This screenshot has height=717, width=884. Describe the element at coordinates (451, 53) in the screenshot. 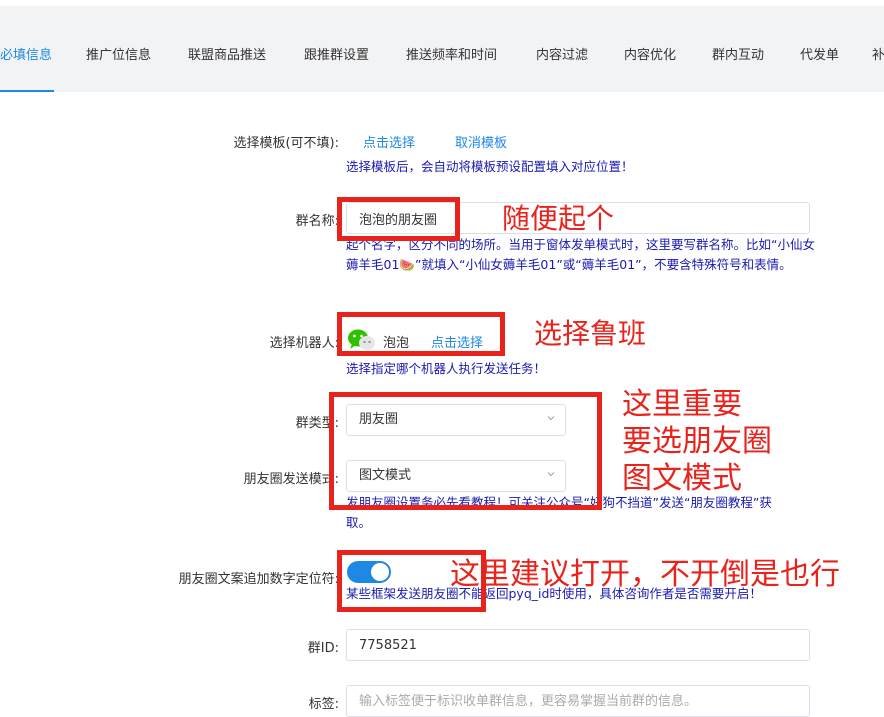

I see `tab-frequency-time: 推送频率和时间` at that location.